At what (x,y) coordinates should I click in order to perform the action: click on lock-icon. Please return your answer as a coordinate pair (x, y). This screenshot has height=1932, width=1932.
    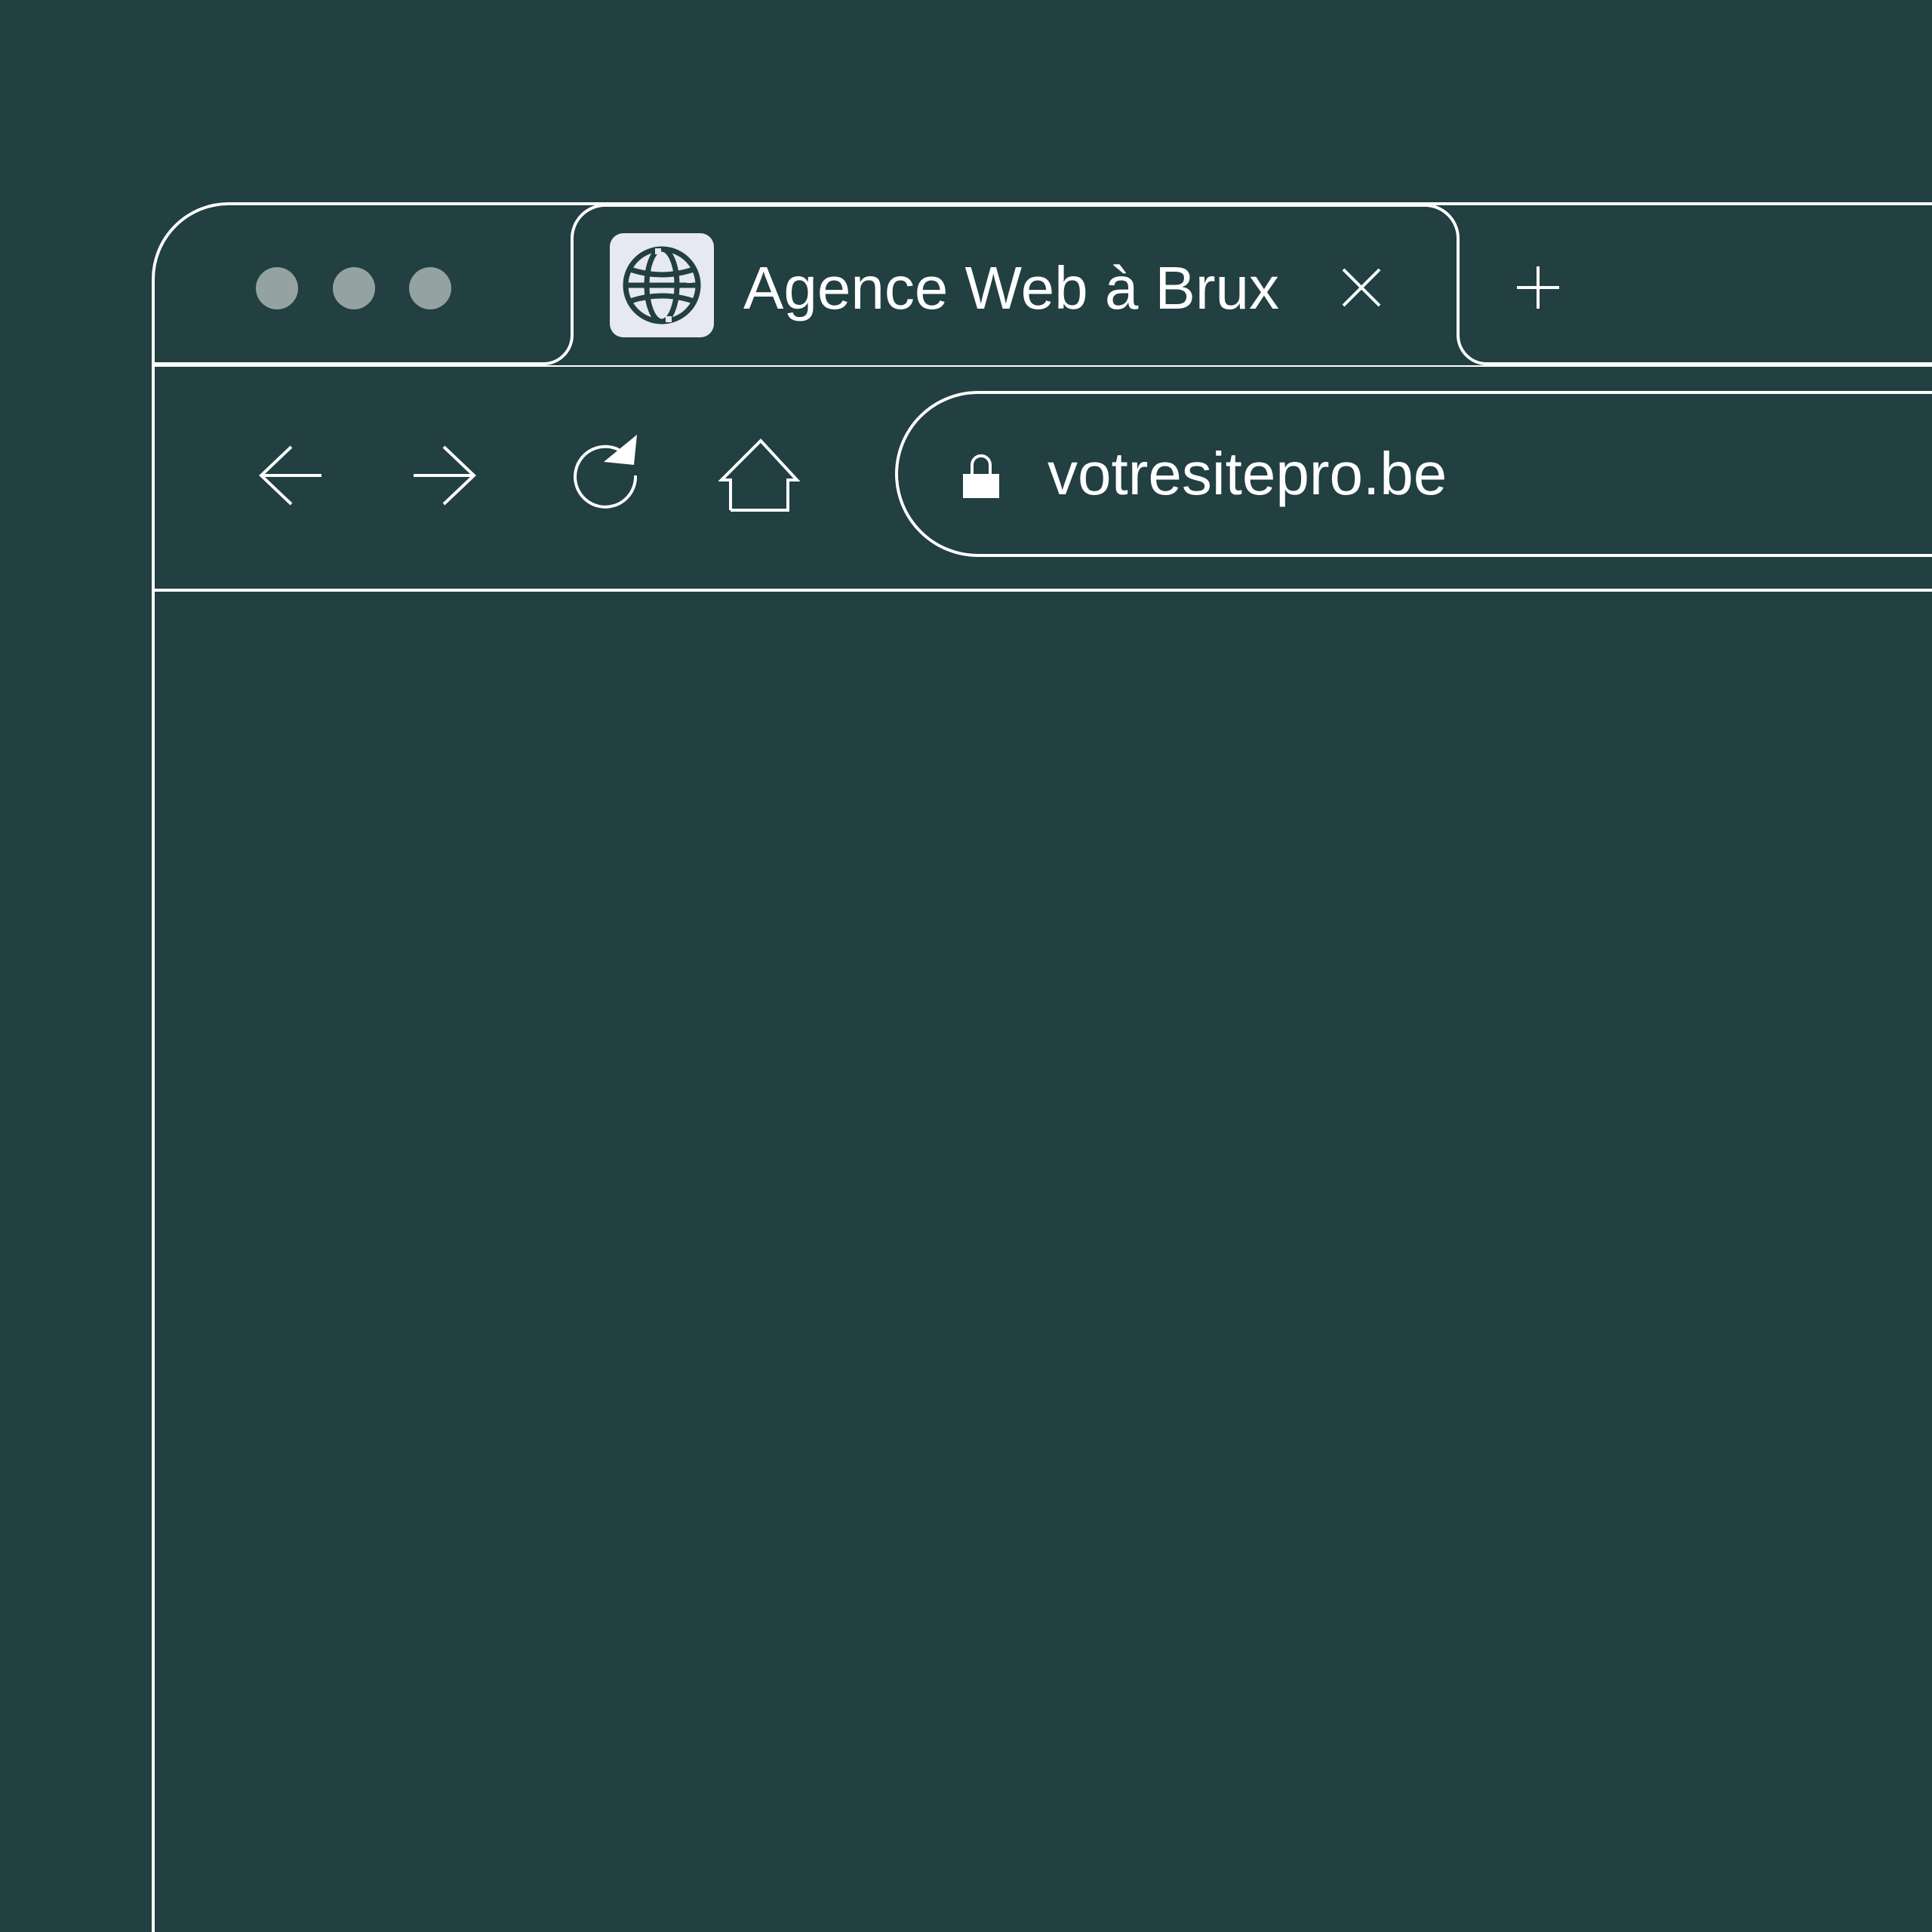
    Looking at the image, I should click on (981, 475).